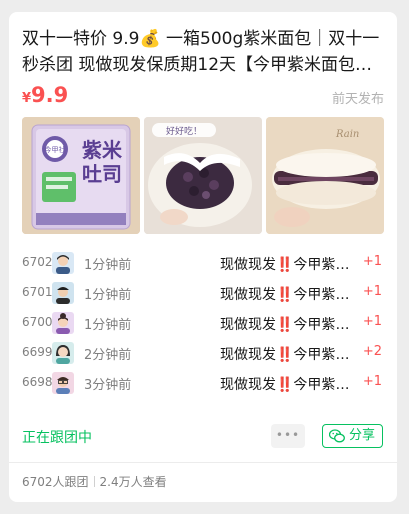 Image resolution: width=409 pixels, height=514 pixels. Describe the element at coordinates (203, 96) in the screenshot. I see `price-row: ¥9.9 前天发布` at that location.